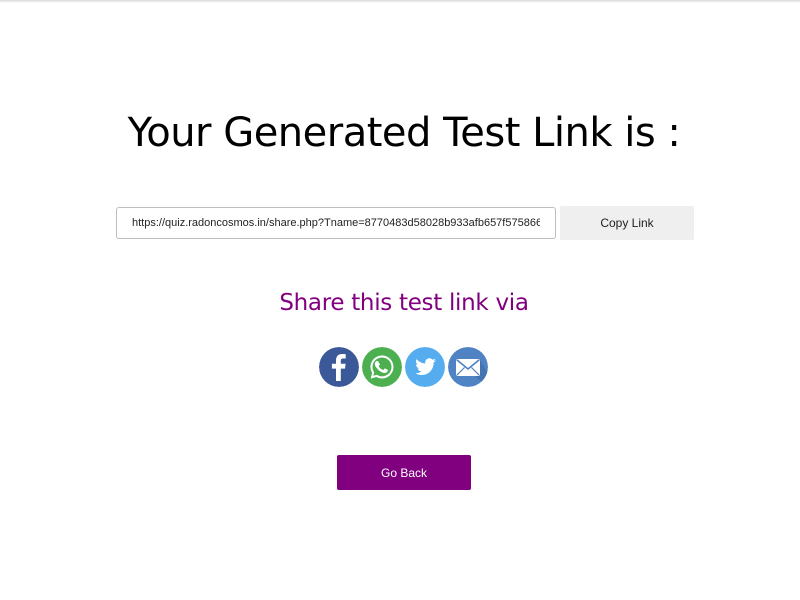 The height and width of the screenshot is (600, 800). I want to click on facebook-share-link, so click(339, 367).